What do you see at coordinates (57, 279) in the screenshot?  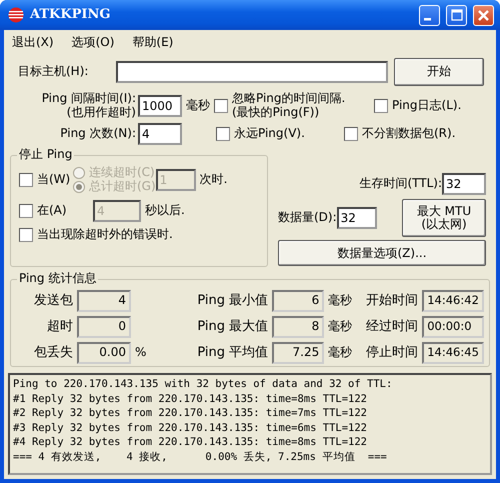 I see `group-title: Ping 统计信息` at bounding box center [57, 279].